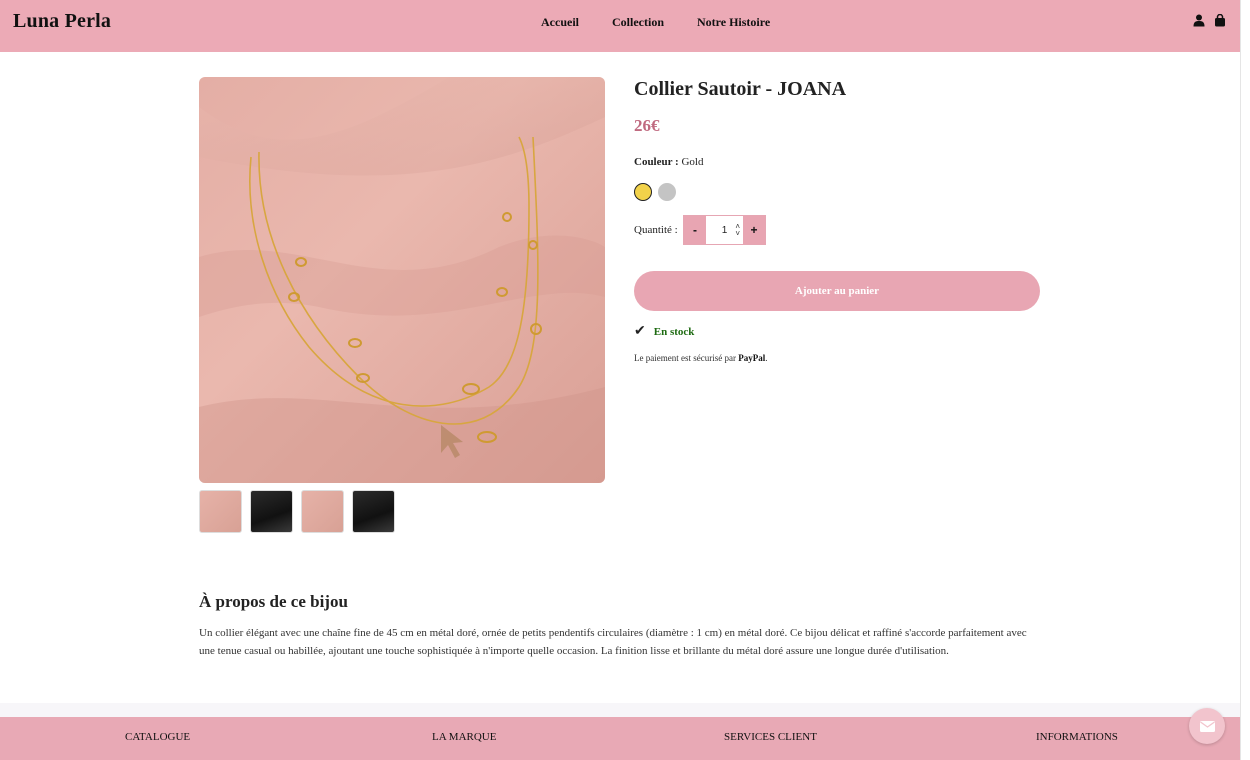 This screenshot has height=760, width=1250. What do you see at coordinates (643, 192) in the screenshot?
I see `swatch-gold` at bounding box center [643, 192].